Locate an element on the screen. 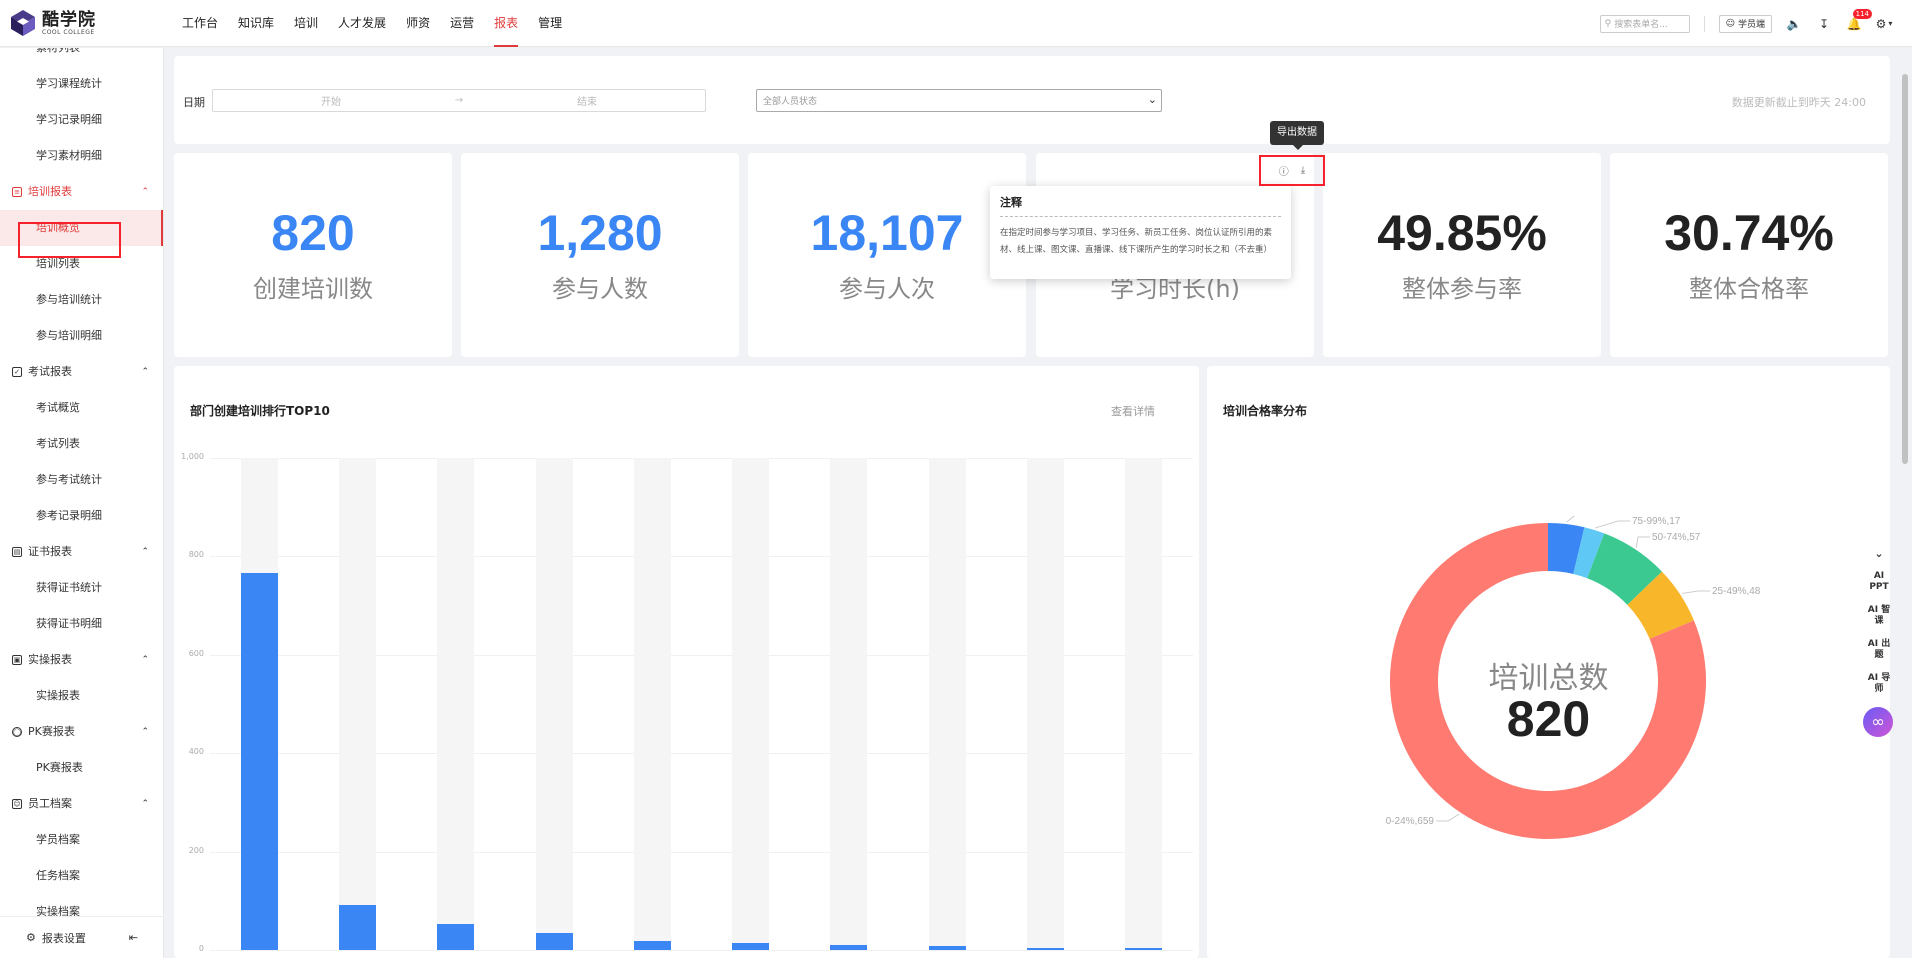  y-axis-tick-label: 800 is located at coordinates (196, 555).